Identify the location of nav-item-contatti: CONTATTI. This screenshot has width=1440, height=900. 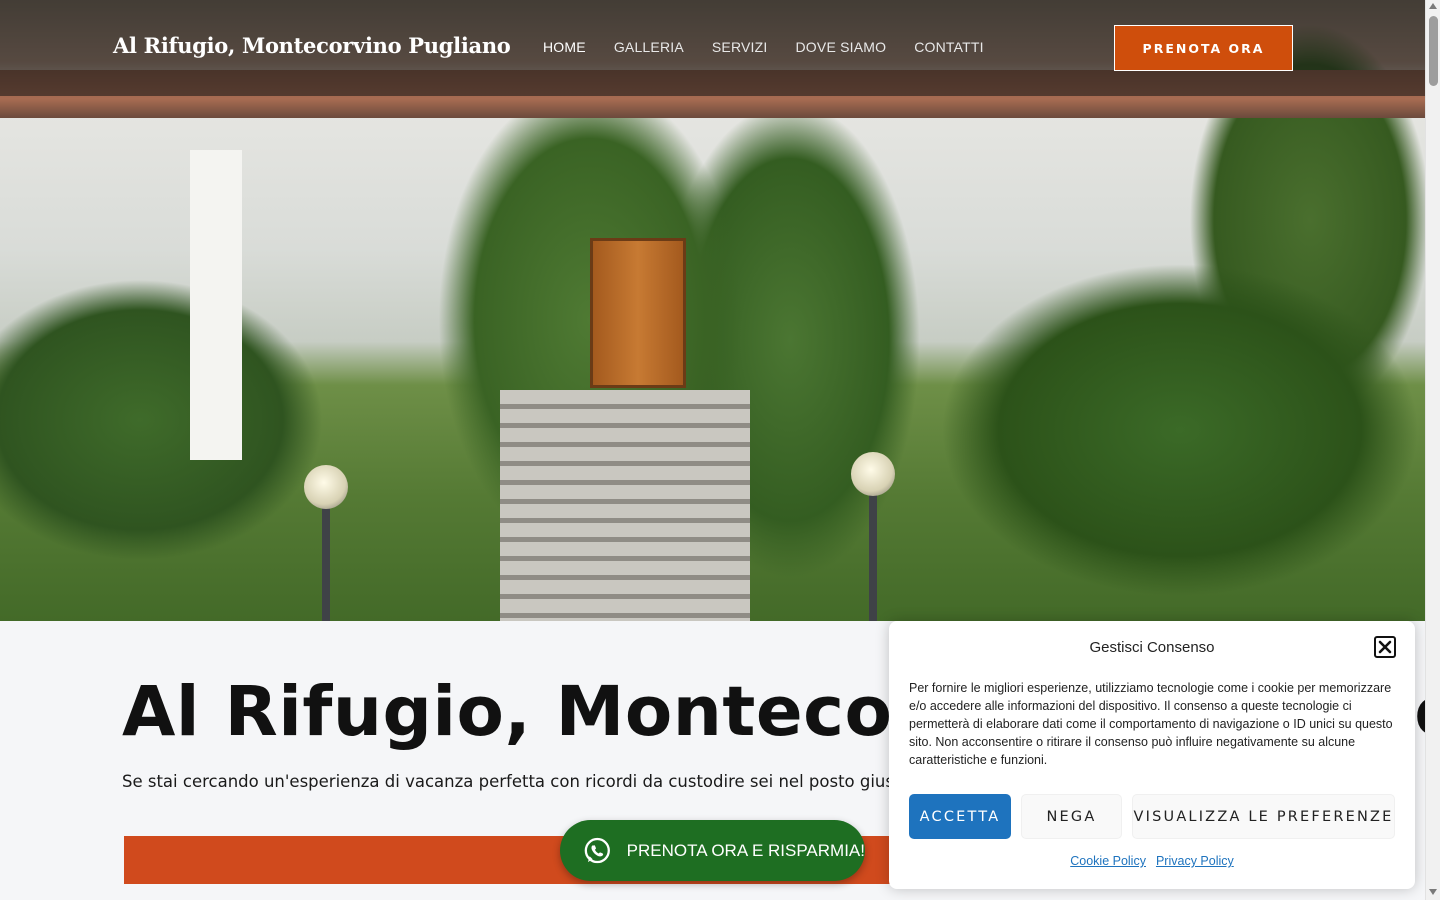
(949, 47).